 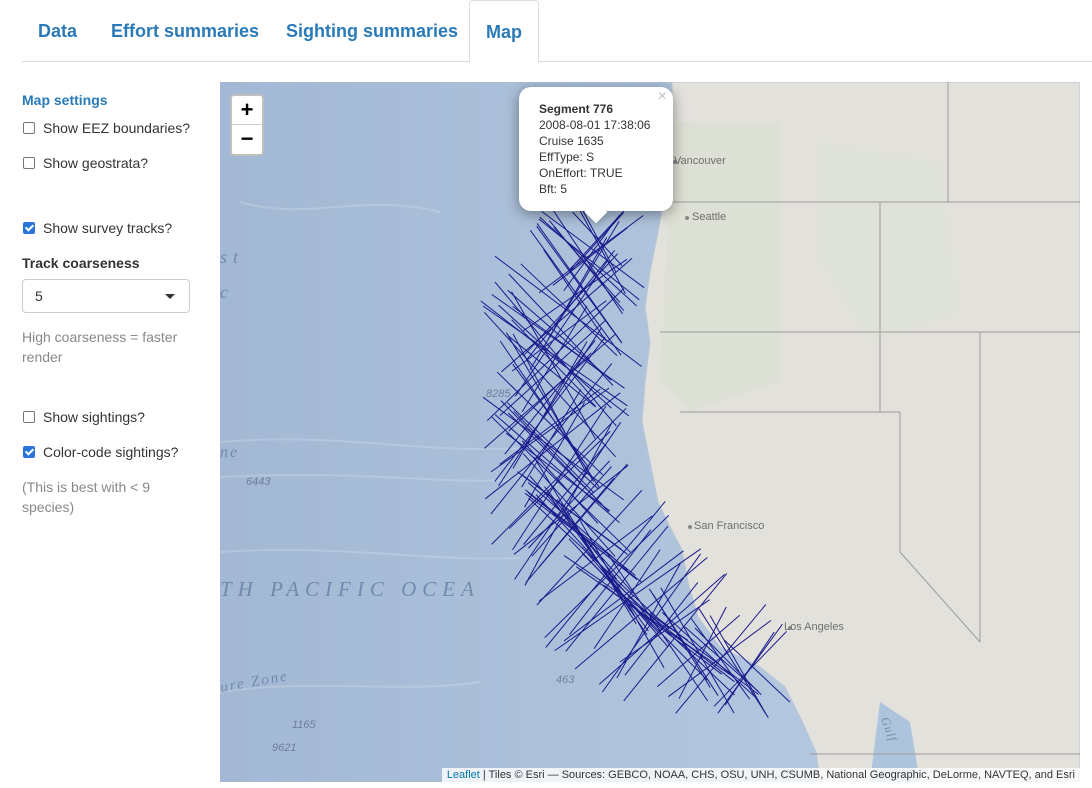 I want to click on city-label-seattle: Seattle, so click(x=709, y=217).